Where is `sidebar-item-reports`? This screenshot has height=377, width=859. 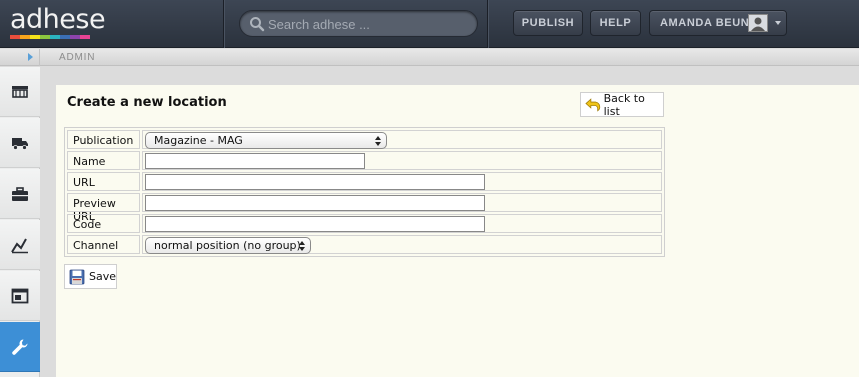
sidebar-item-reports is located at coordinates (20, 245).